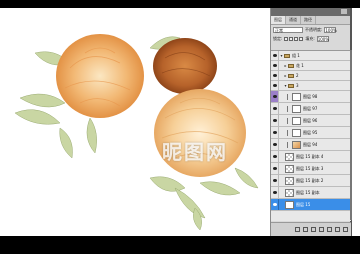 The height and width of the screenshot is (254, 360). What do you see at coordinates (329, 229) in the screenshot?
I see `new-group-icon` at bounding box center [329, 229].